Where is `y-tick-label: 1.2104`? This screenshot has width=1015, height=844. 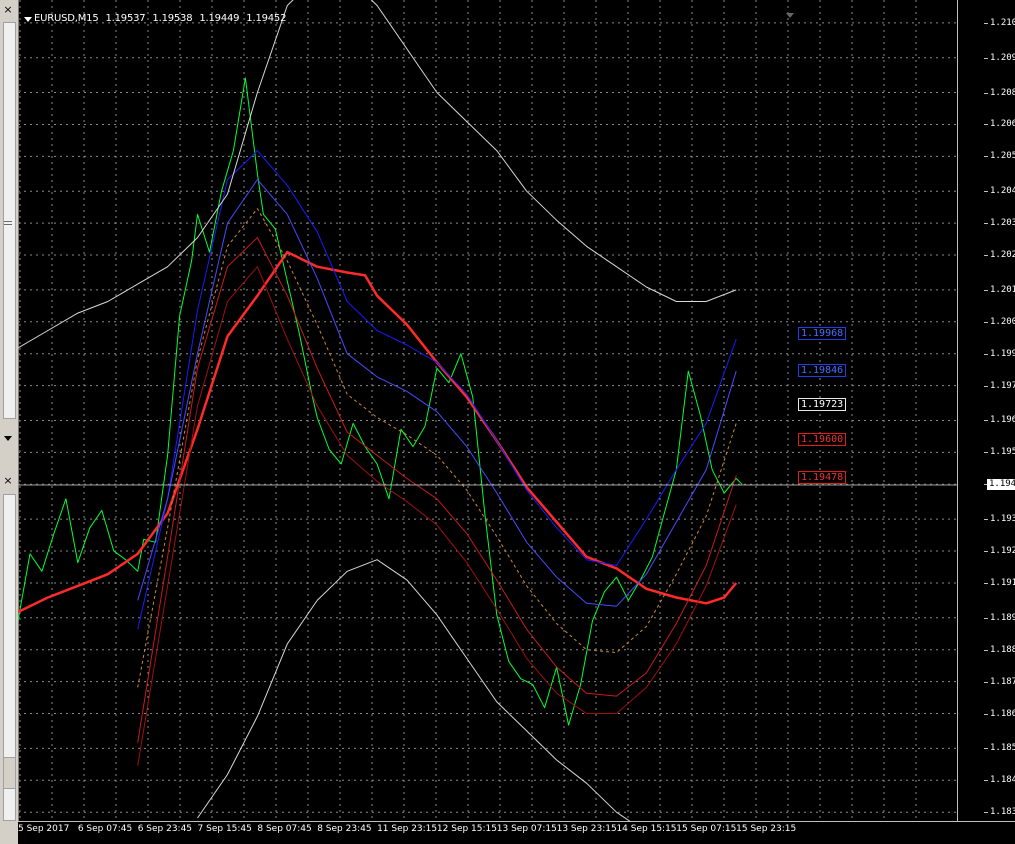 y-tick-label: 1.2104 is located at coordinates (1002, 22).